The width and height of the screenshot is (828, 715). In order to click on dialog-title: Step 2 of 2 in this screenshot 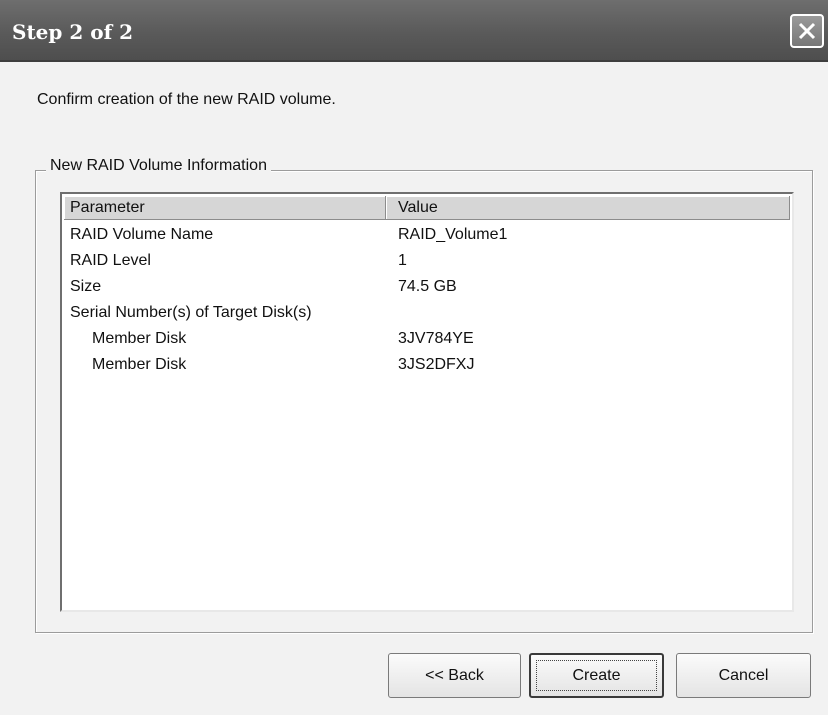, I will do `click(73, 32)`.